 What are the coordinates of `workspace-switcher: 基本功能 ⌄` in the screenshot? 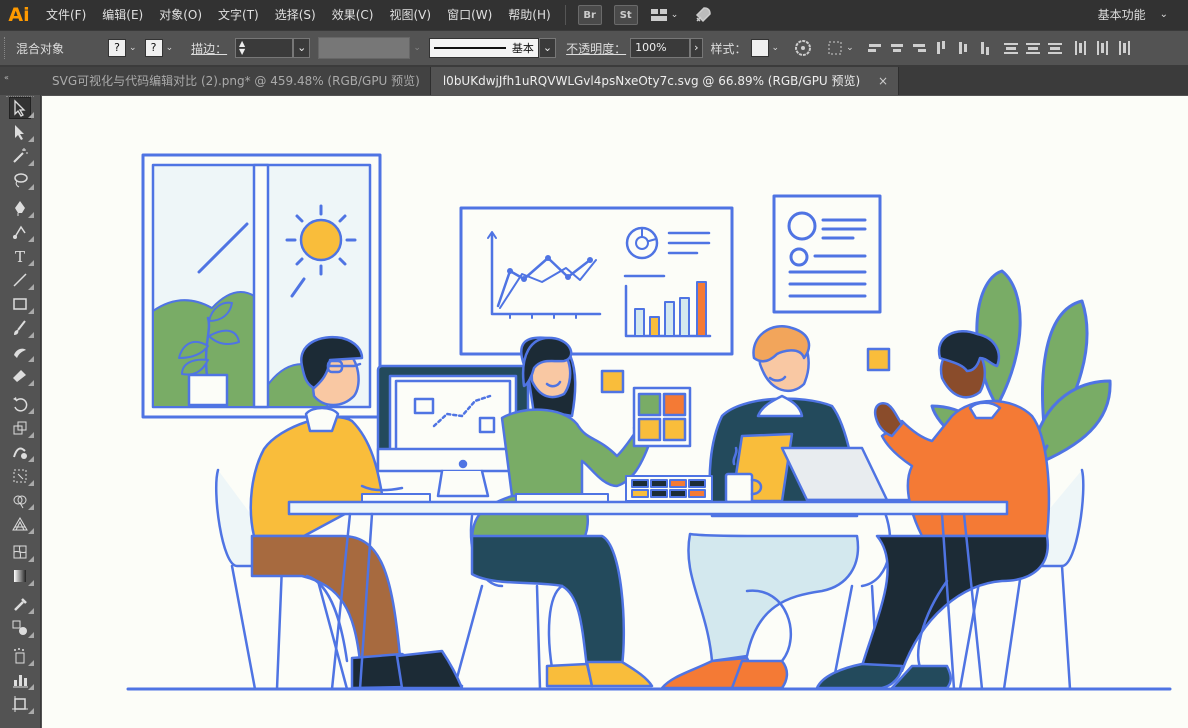 It's located at (1133, 15).